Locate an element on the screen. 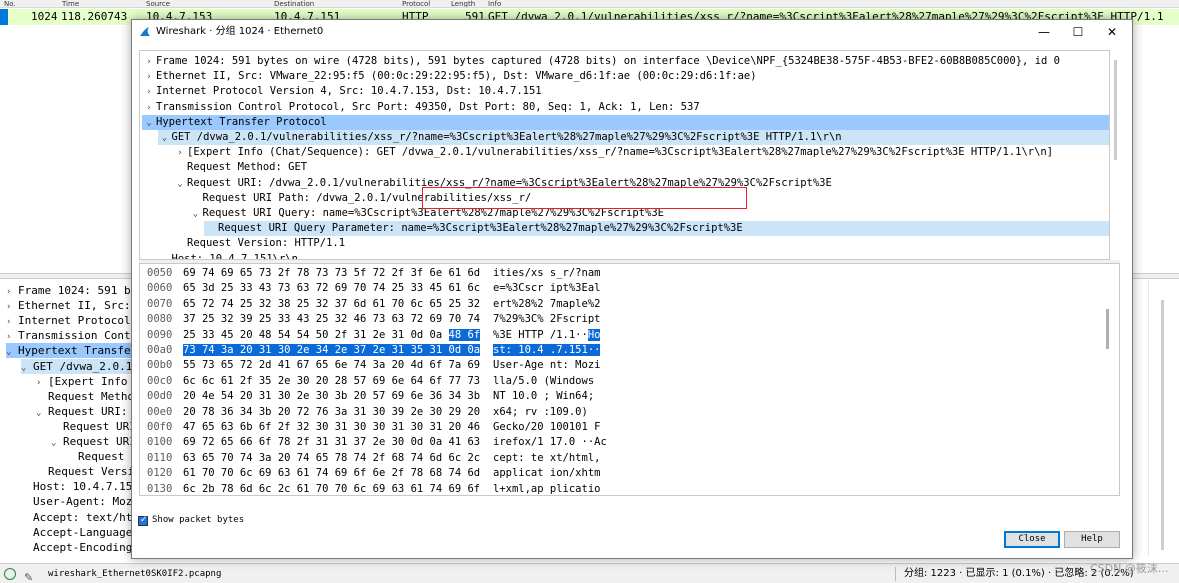 Image resolution: width=1179 pixels, height=583 pixels. ready-icon is located at coordinates (10, 574).